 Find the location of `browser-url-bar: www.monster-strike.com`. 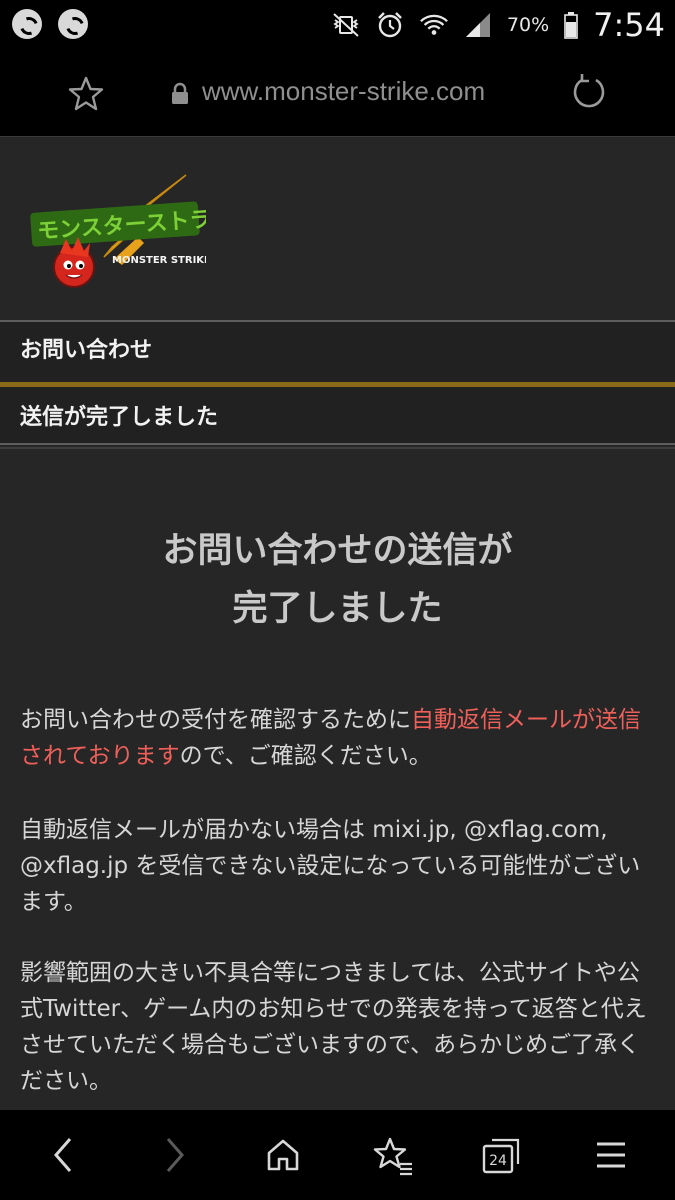

browser-url-bar: www.monster-strike.com is located at coordinates (337, 93).